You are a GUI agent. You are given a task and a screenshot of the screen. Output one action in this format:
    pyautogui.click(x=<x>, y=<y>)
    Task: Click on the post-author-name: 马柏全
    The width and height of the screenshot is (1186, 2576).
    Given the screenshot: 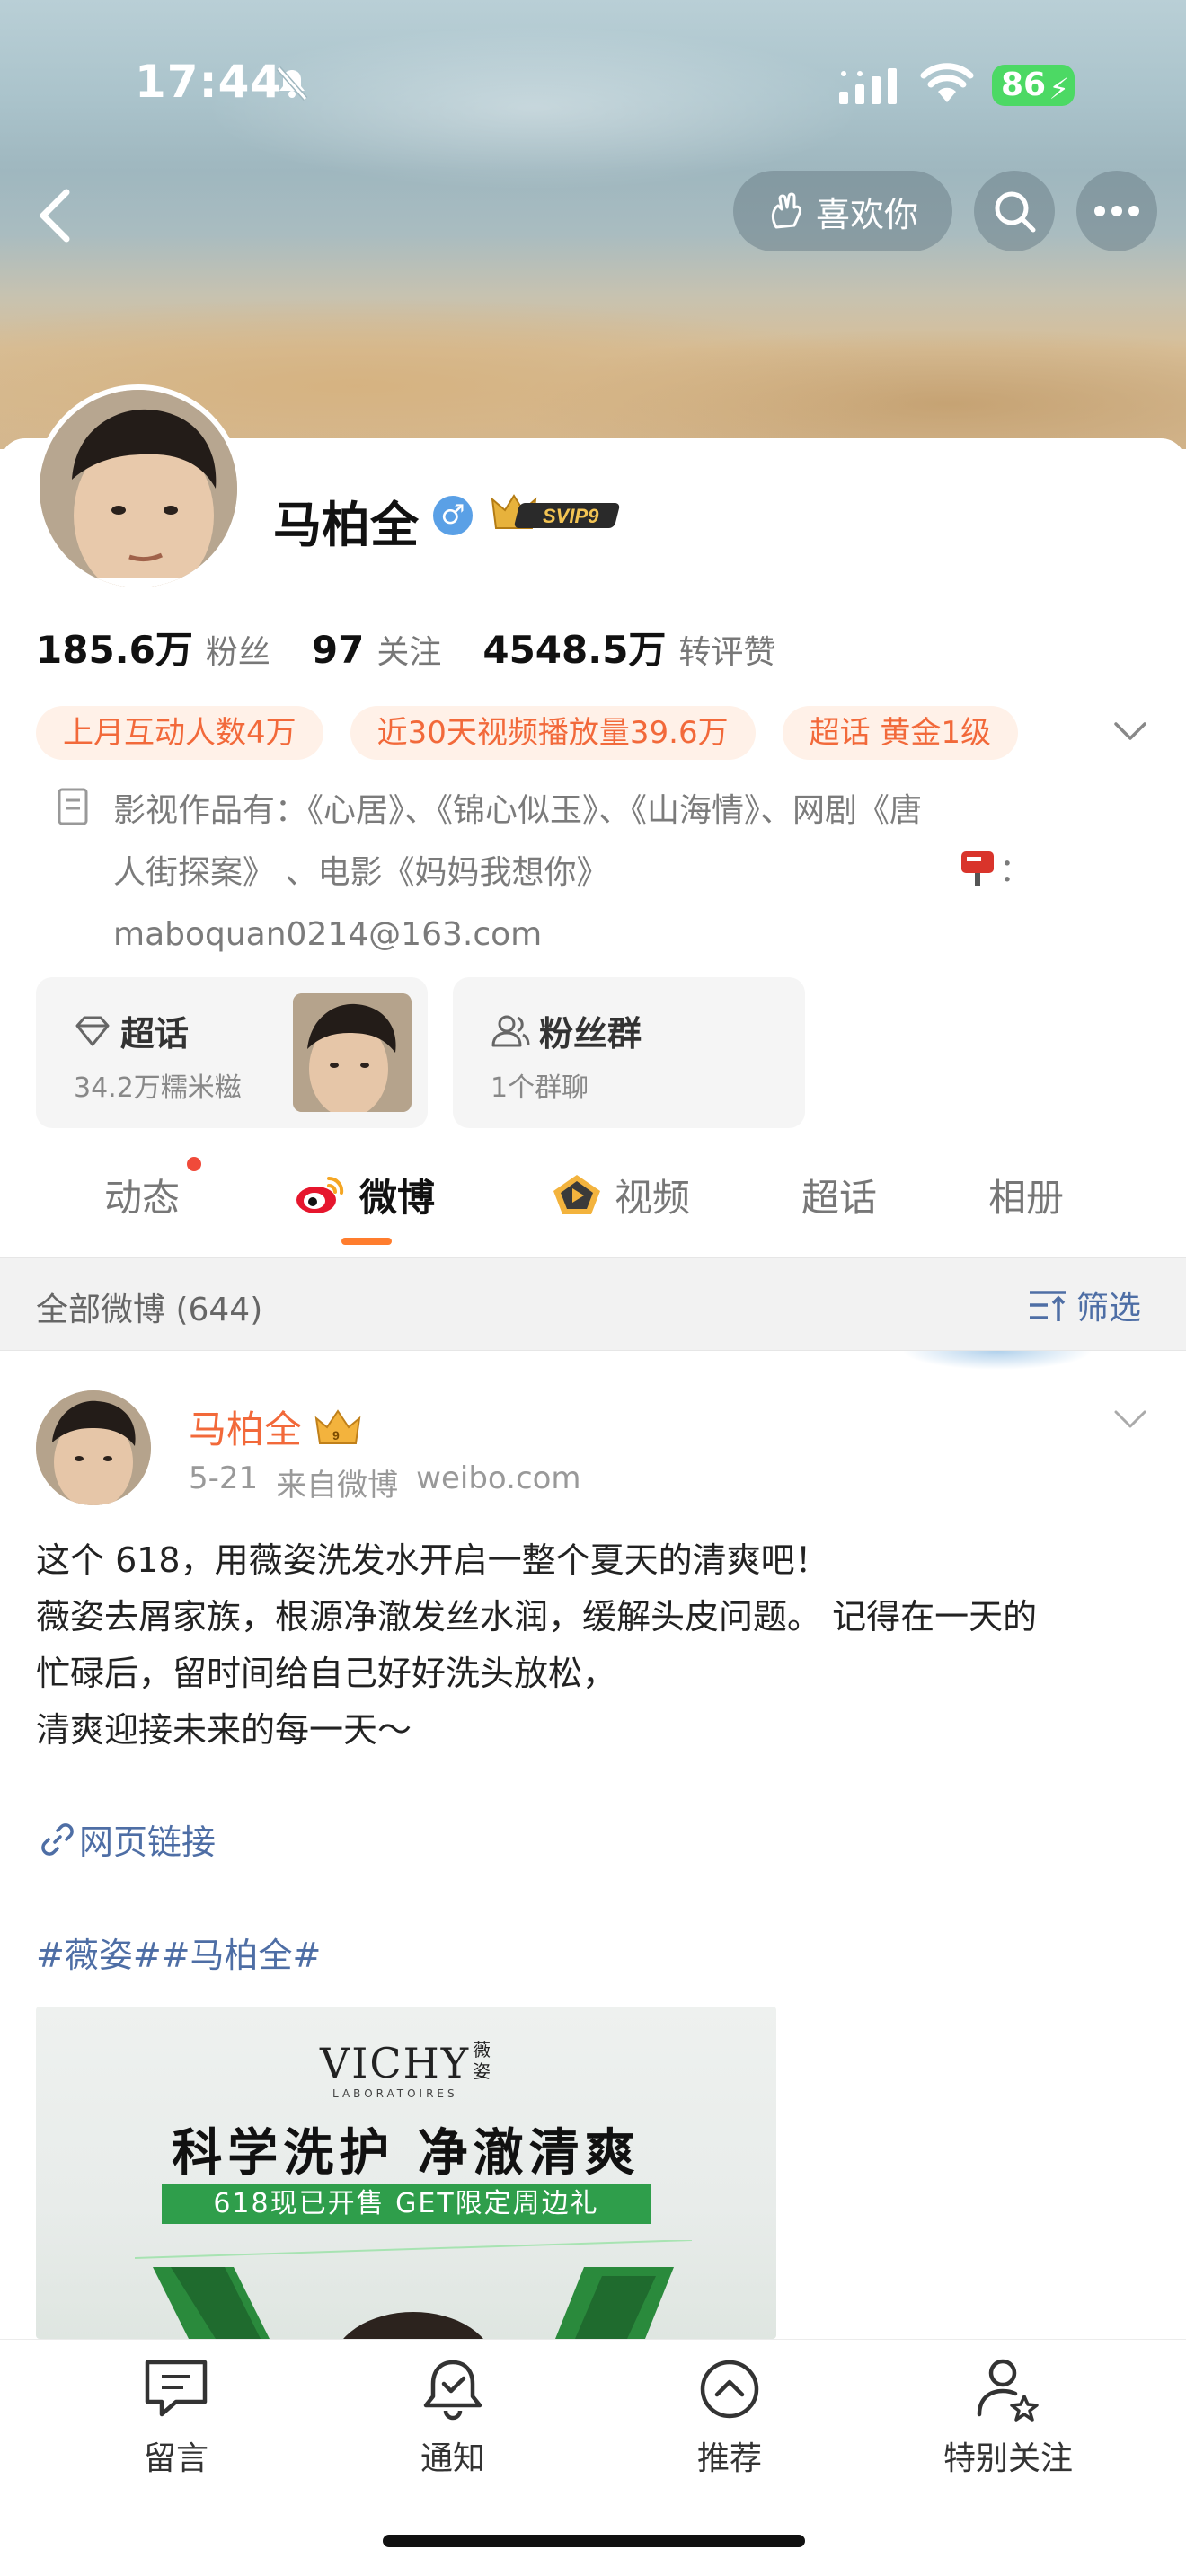 What is the action you would take?
    pyautogui.click(x=246, y=1429)
    